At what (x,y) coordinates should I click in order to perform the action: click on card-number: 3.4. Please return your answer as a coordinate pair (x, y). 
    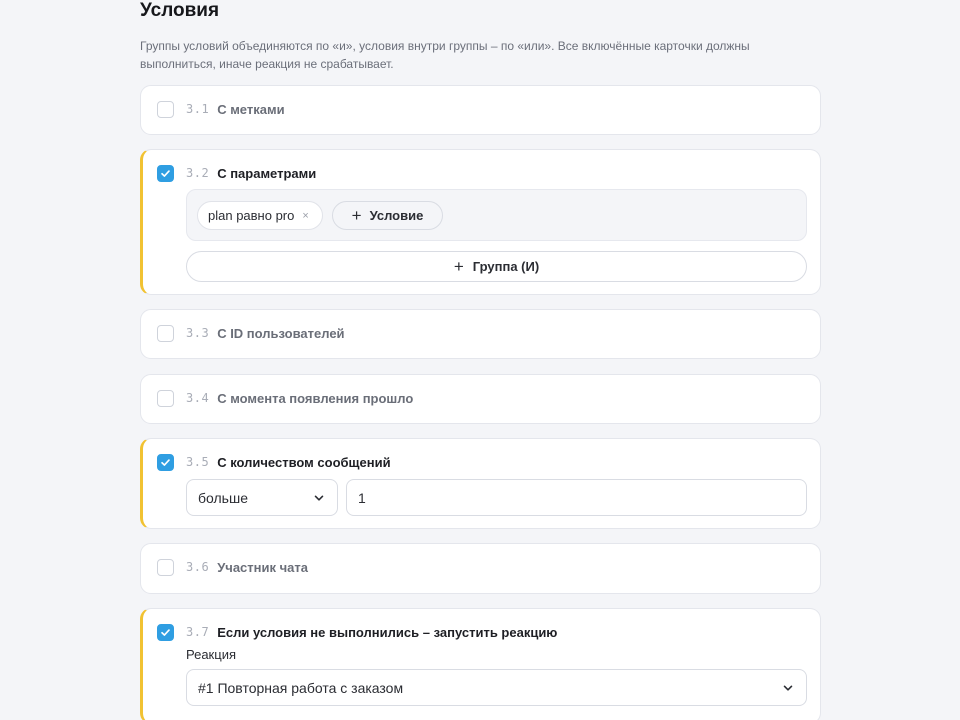
    Looking at the image, I should click on (198, 398).